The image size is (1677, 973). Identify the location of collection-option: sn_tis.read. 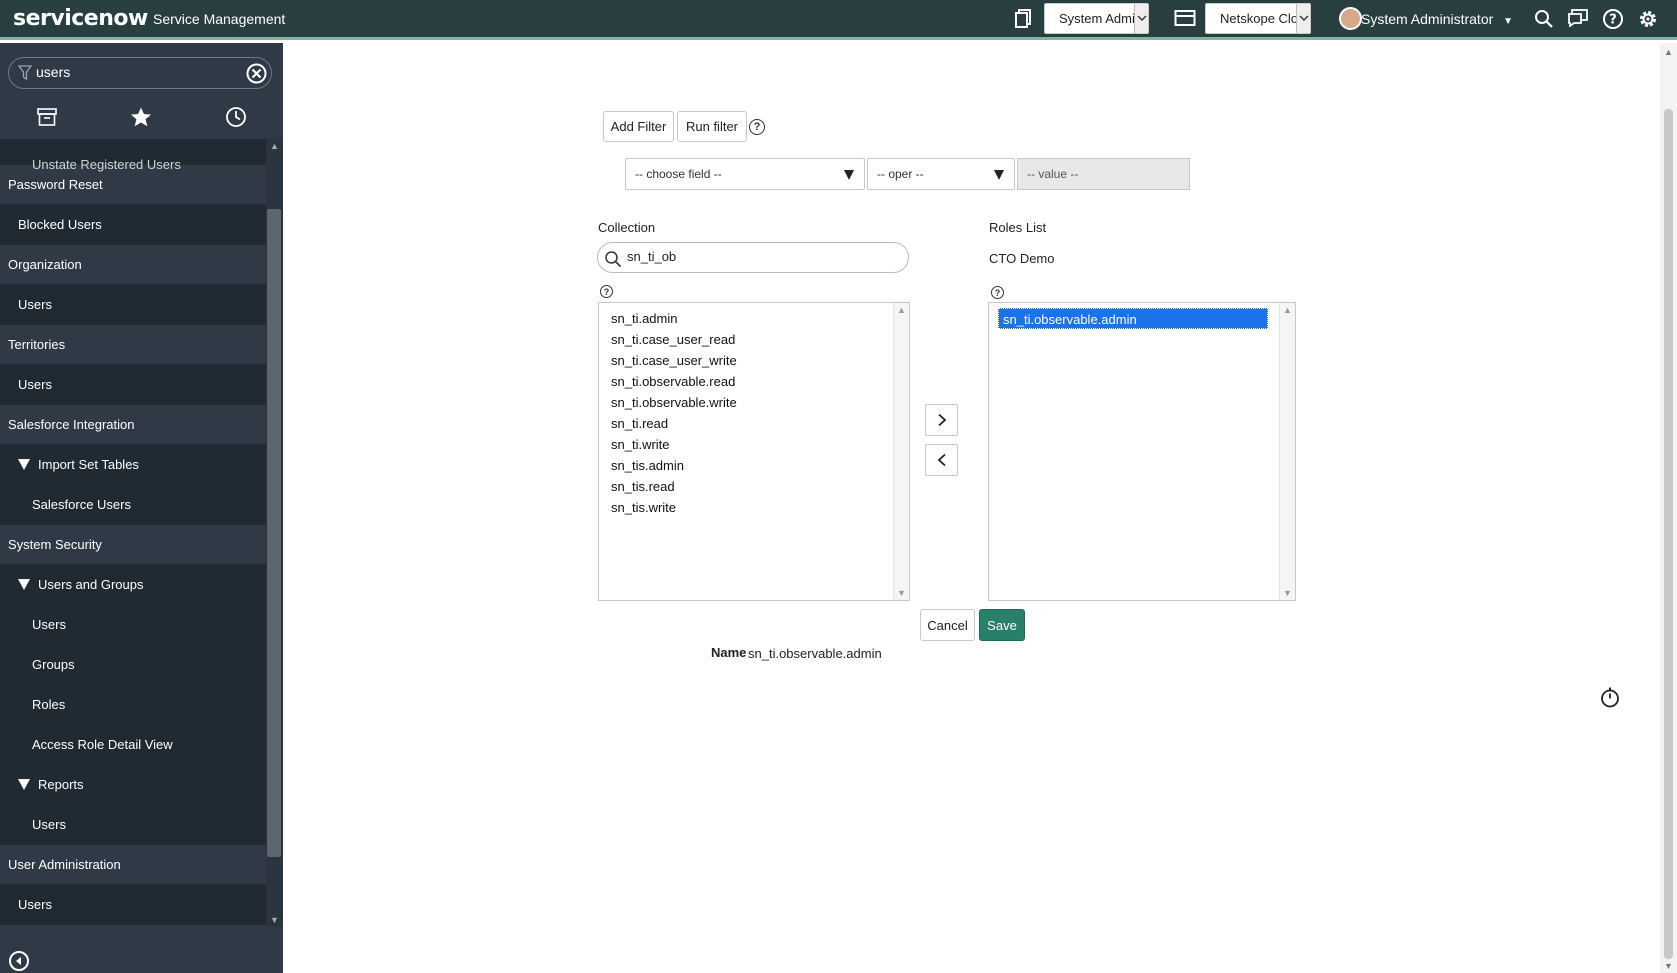
(754, 486).